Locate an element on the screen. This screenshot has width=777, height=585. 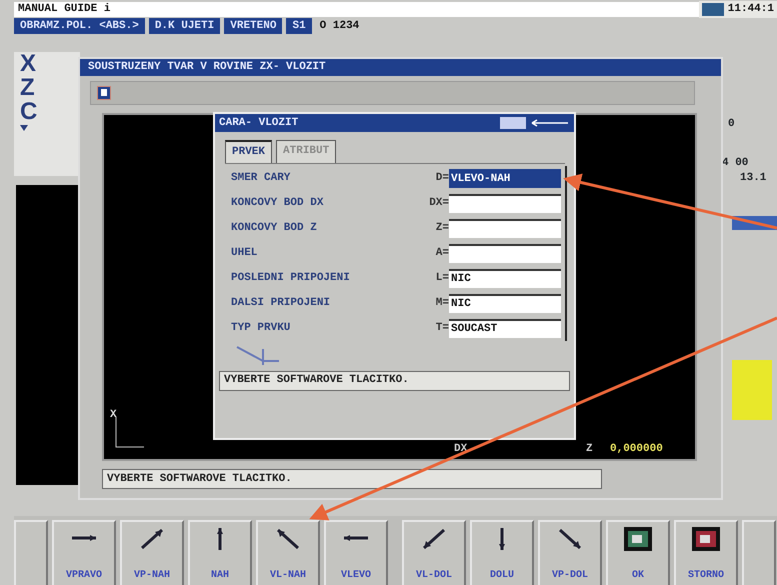
softkey: NAH is located at coordinates (220, 552).